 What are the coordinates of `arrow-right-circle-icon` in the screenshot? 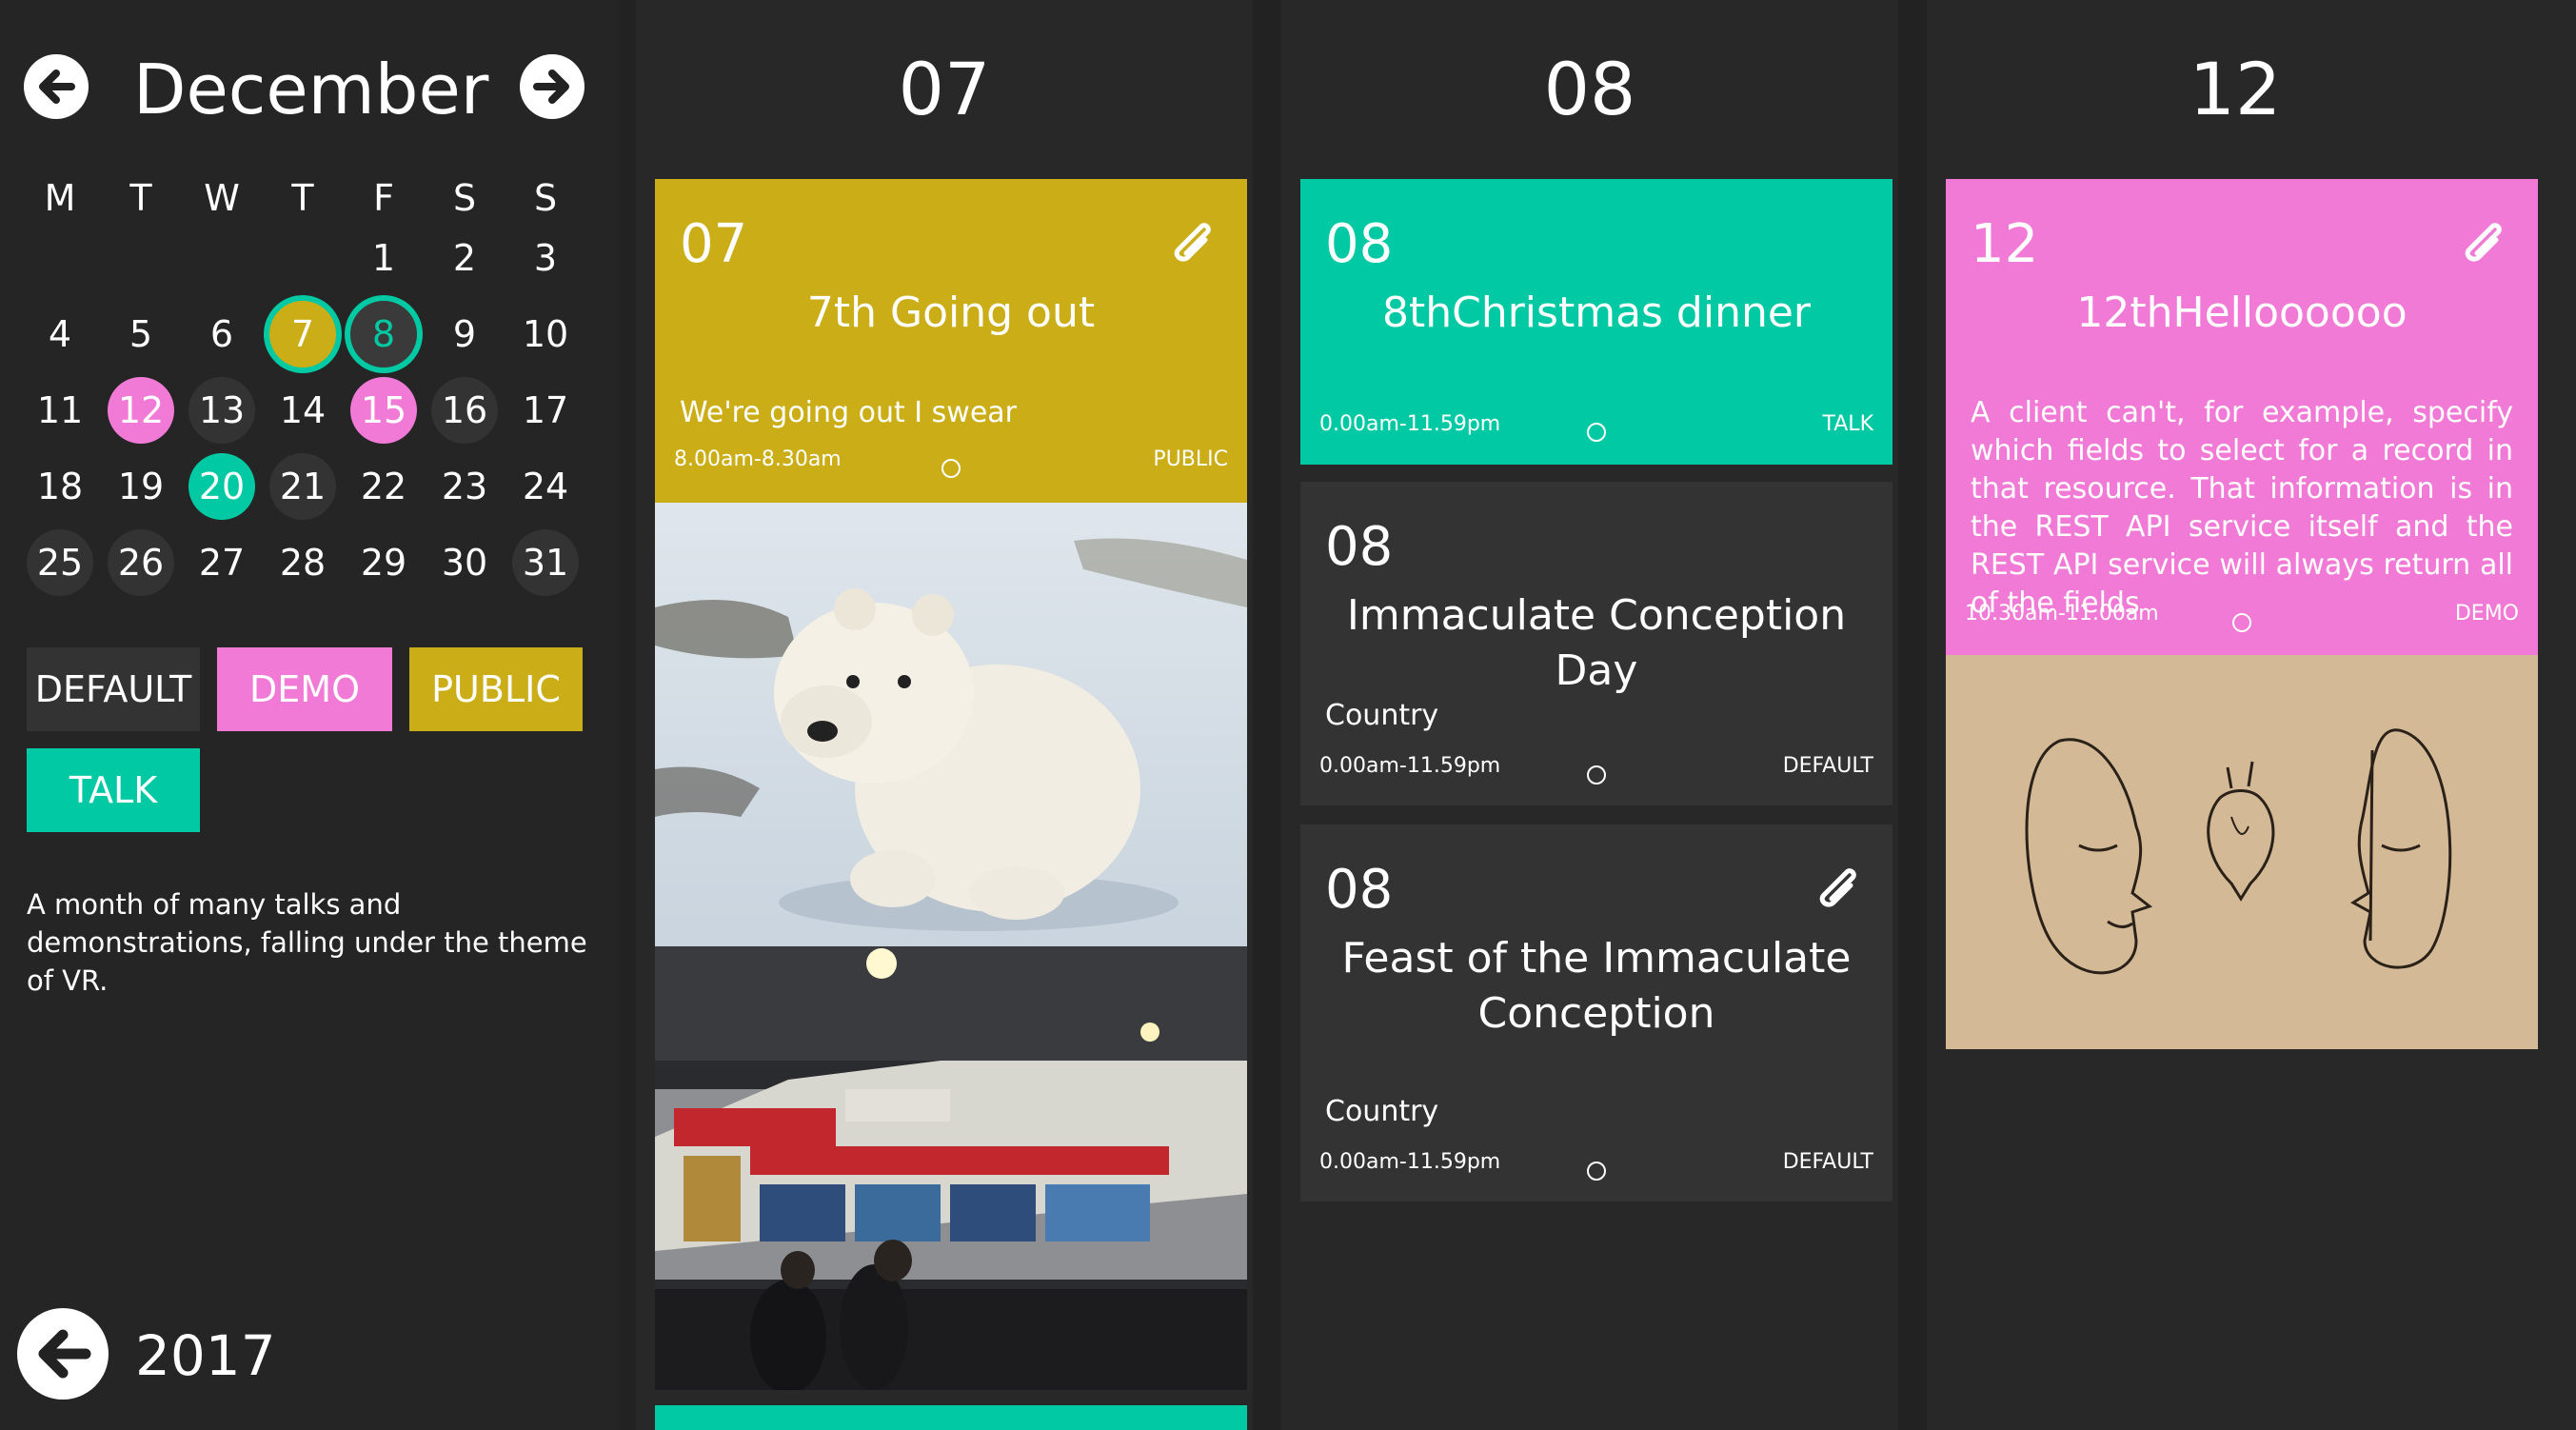 It's located at (551, 87).